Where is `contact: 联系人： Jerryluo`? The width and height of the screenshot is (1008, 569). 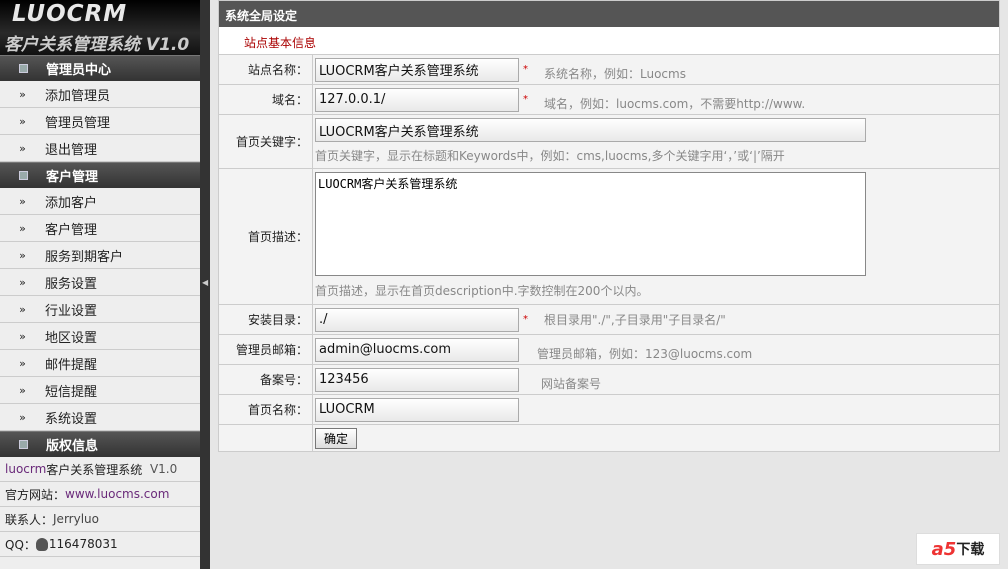 contact: 联系人： Jerryluo is located at coordinates (100, 519).